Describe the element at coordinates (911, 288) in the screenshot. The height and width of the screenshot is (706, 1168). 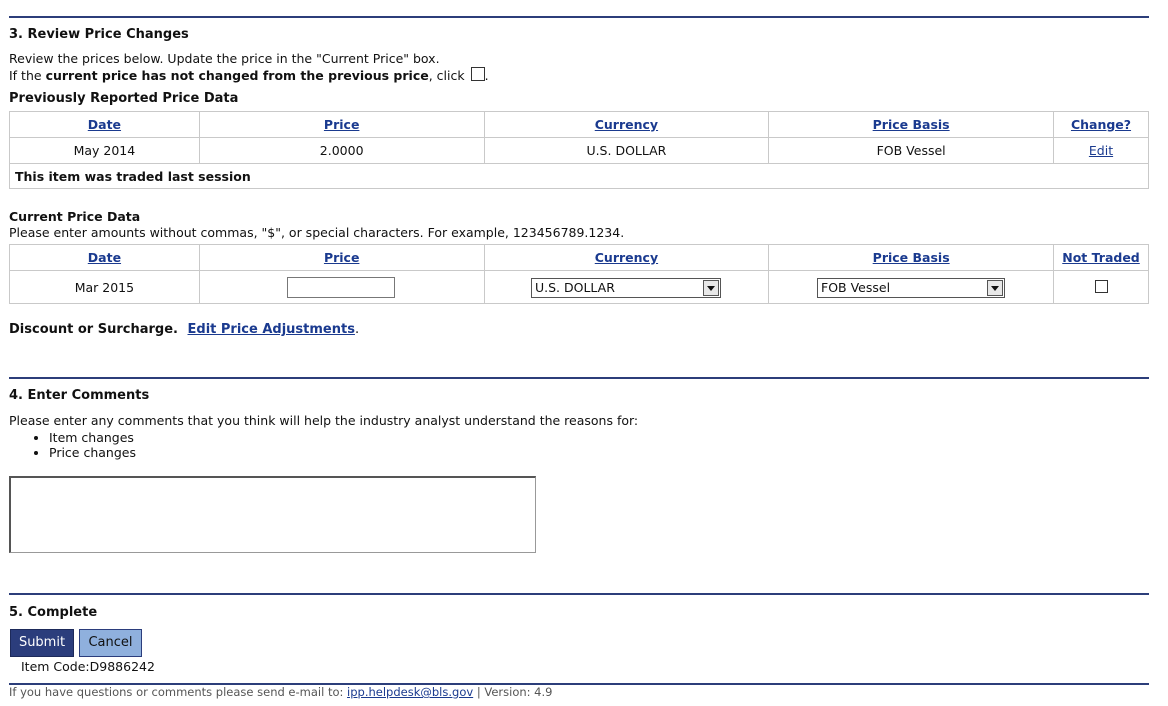
I see `price-basis-select: FOB Vessel` at that location.